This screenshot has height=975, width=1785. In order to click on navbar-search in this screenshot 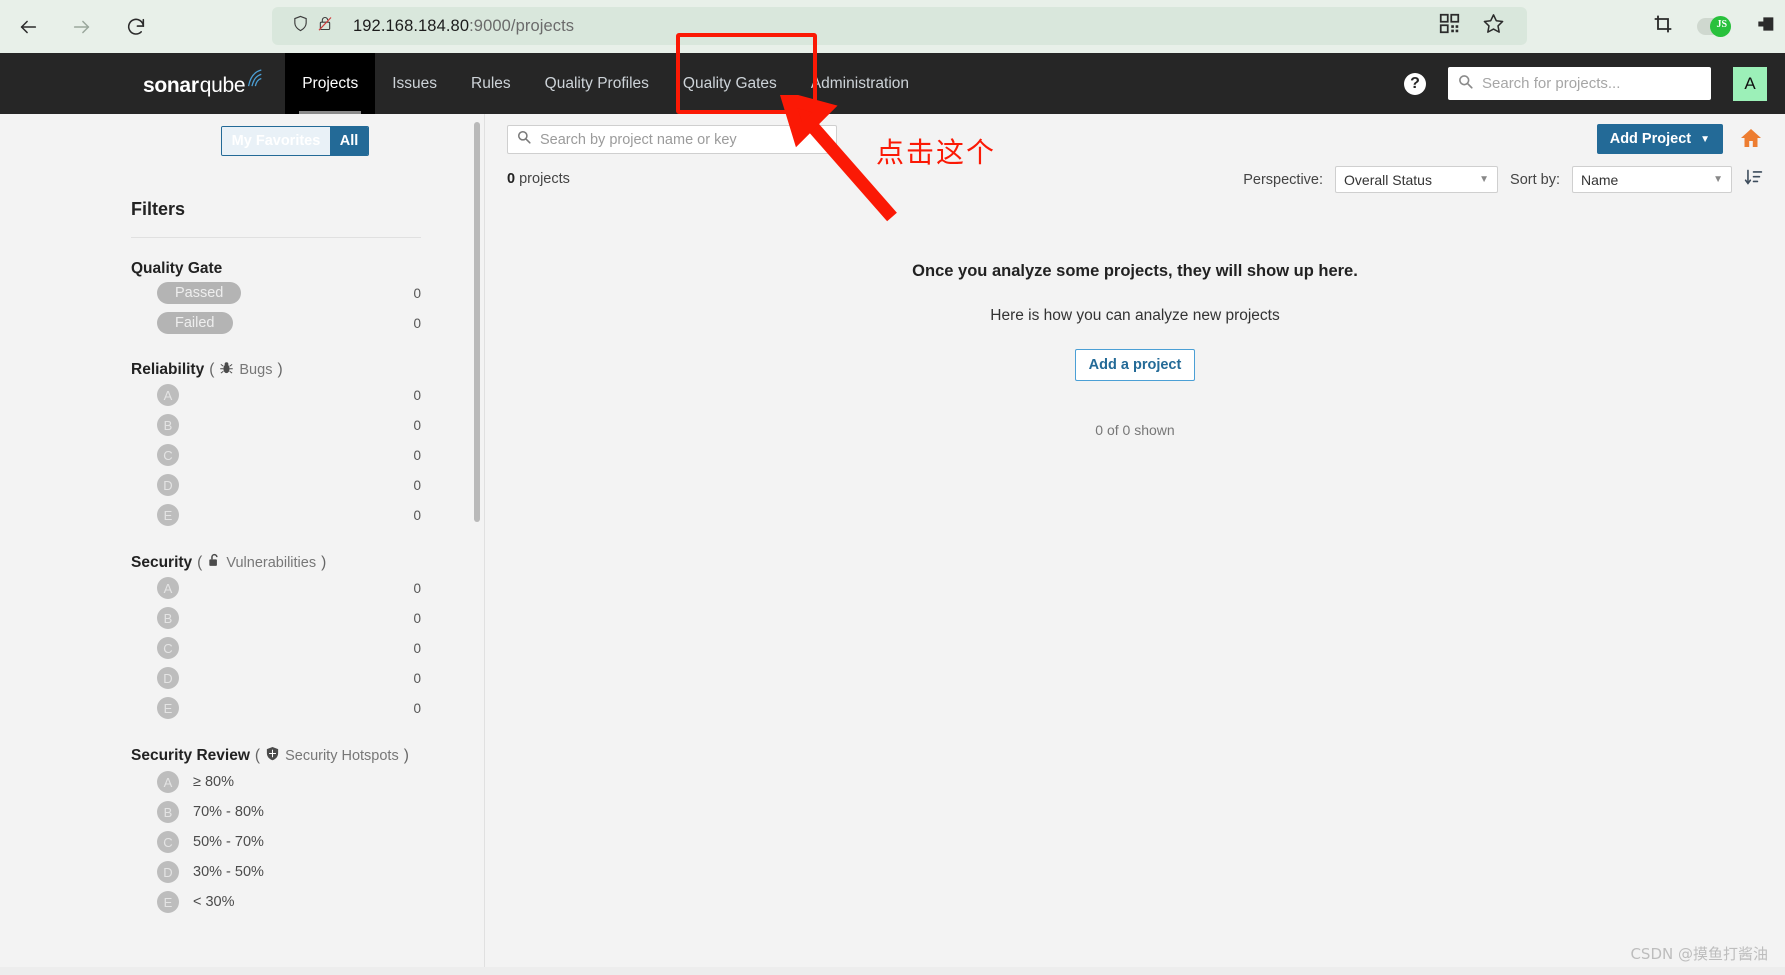, I will do `click(1579, 83)`.